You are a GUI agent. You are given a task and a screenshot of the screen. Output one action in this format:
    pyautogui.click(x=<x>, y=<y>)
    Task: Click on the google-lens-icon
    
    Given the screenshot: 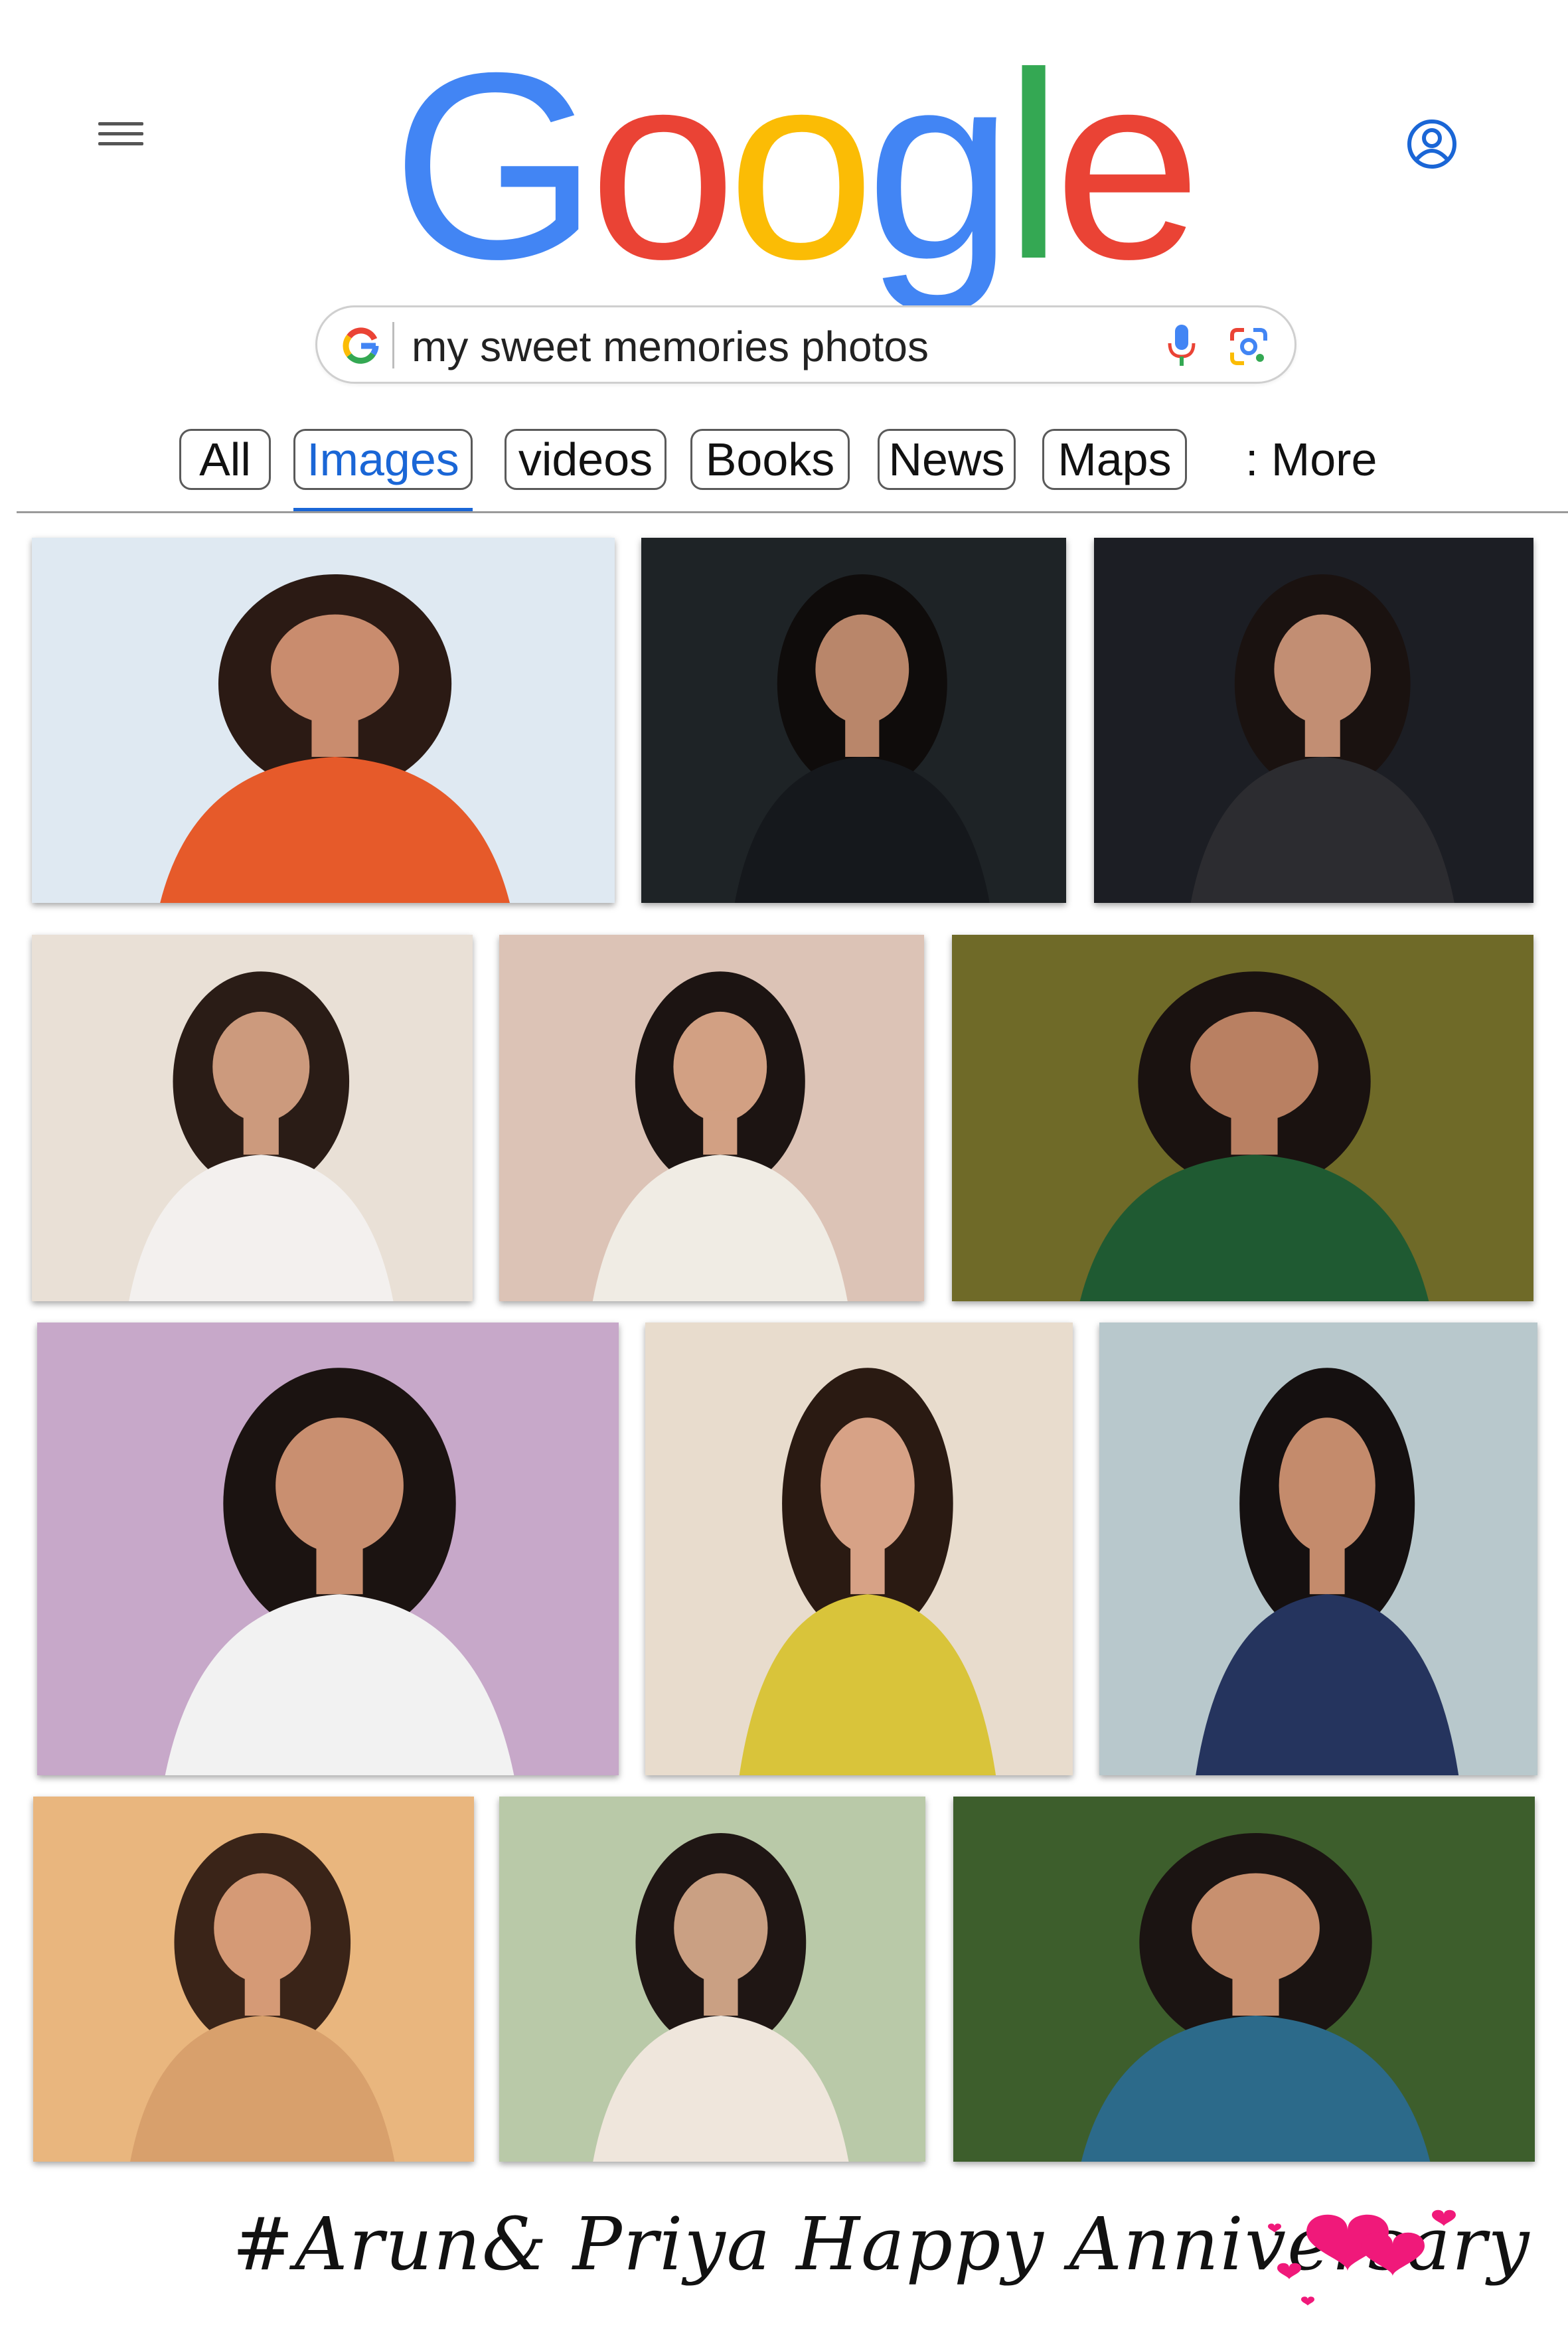 What is the action you would take?
    pyautogui.click(x=1249, y=346)
    